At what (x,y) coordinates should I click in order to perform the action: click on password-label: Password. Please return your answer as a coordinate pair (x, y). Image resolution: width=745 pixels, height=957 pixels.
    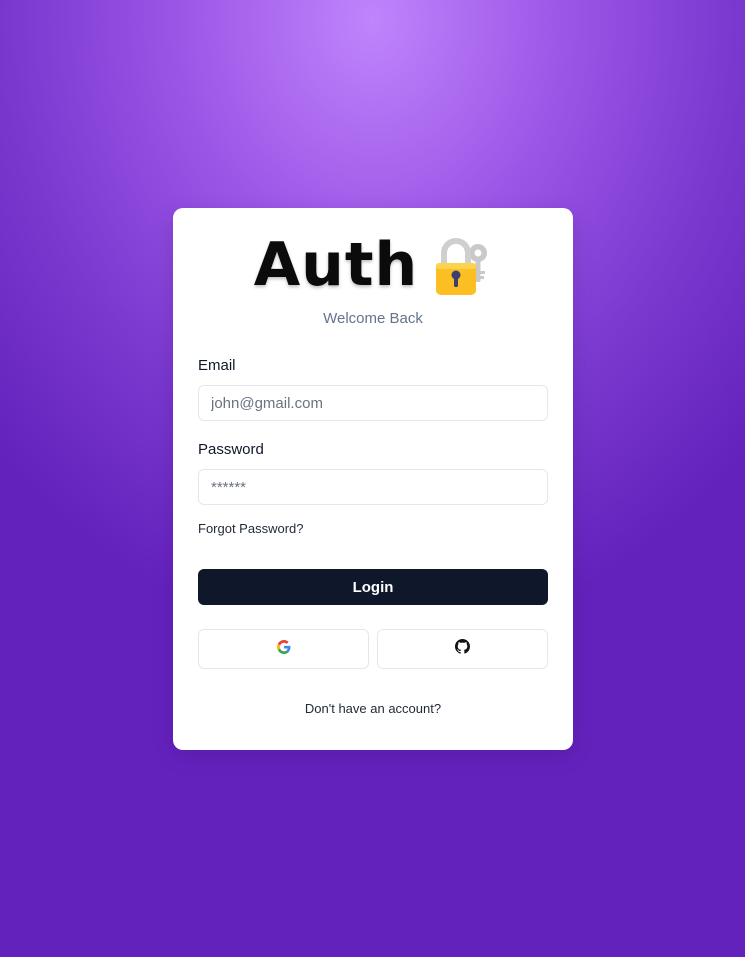
    Looking at the image, I should click on (231, 449).